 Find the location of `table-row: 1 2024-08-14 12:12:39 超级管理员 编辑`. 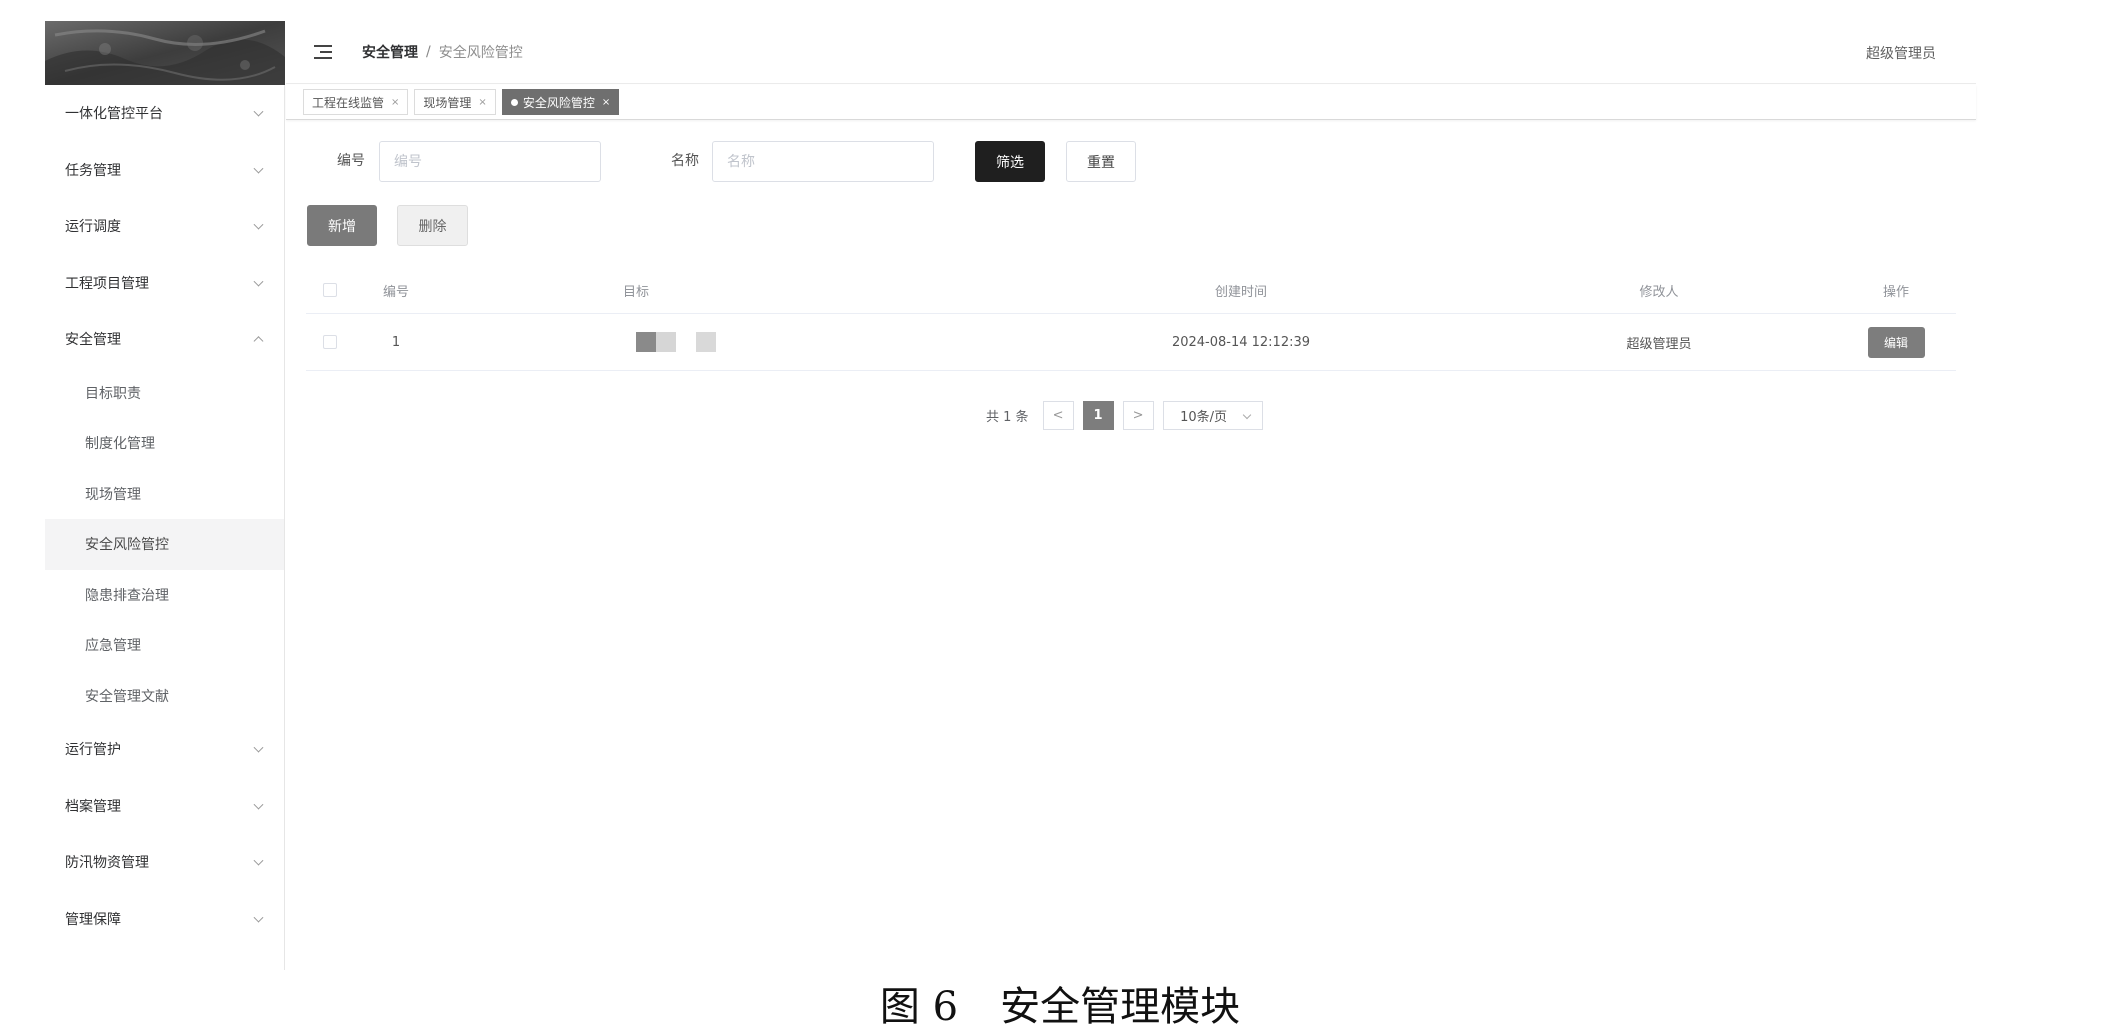

table-row: 1 2024-08-14 12:12:39 超级管理员 编辑 is located at coordinates (1131, 342).